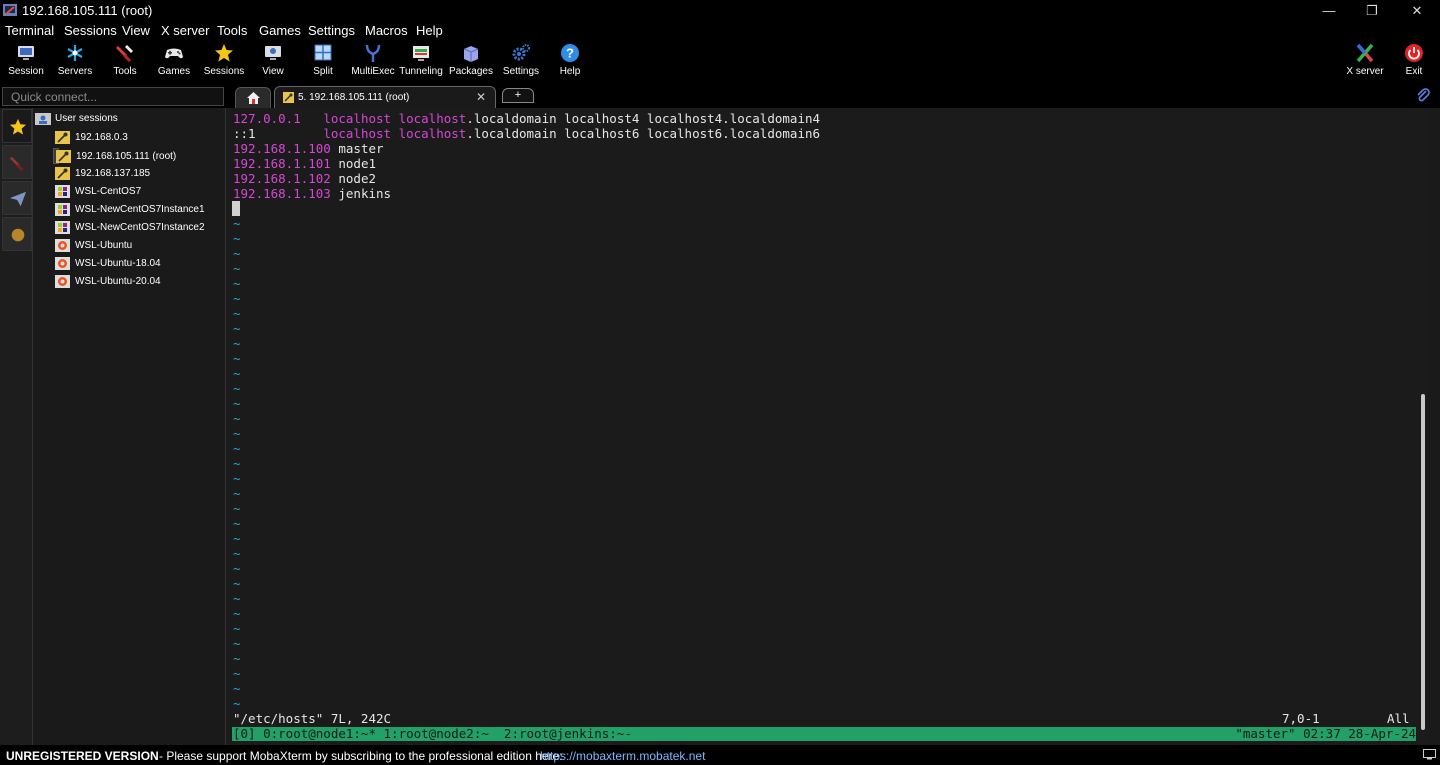 The height and width of the screenshot is (765, 1440). What do you see at coordinates (429, 30) in the screenshot?
I see `menu-help: Help` at bounding box center [429, 30].